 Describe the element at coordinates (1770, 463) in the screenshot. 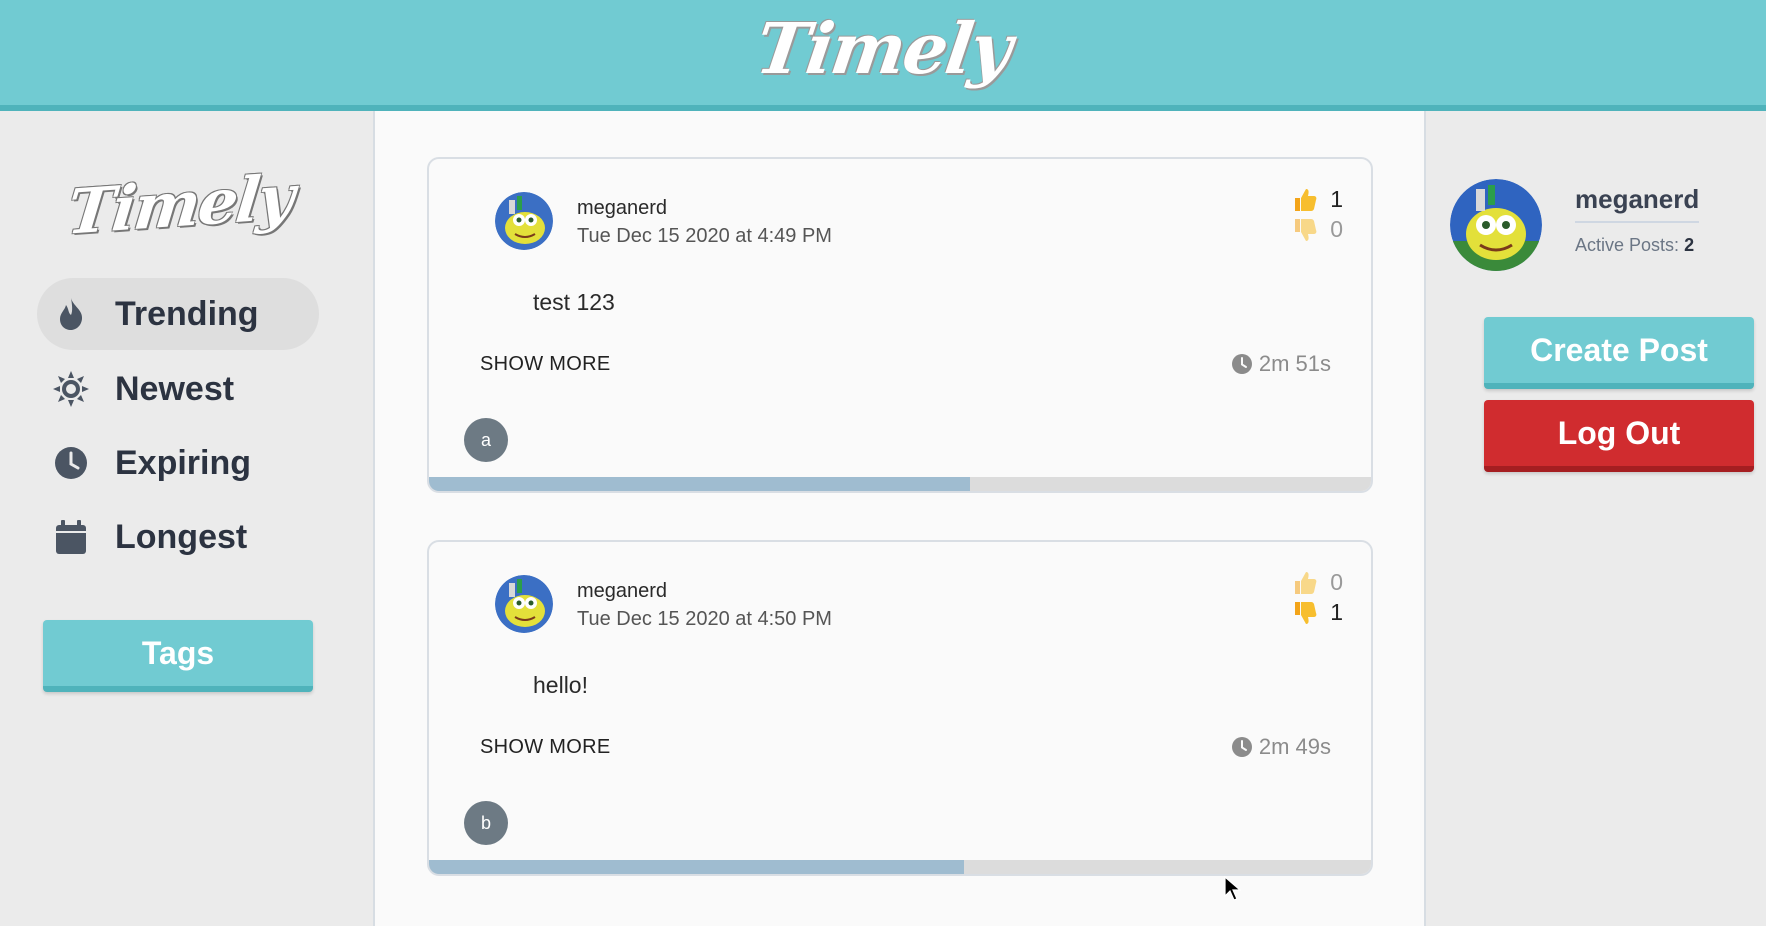

I see `window-edge` at that location.